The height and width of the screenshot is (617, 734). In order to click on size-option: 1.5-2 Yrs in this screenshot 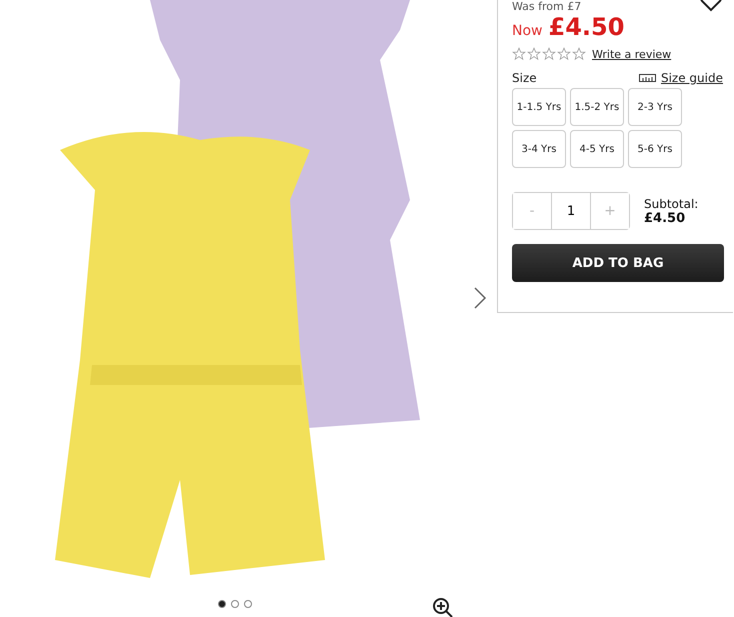, I will do `click(597, 107)`.